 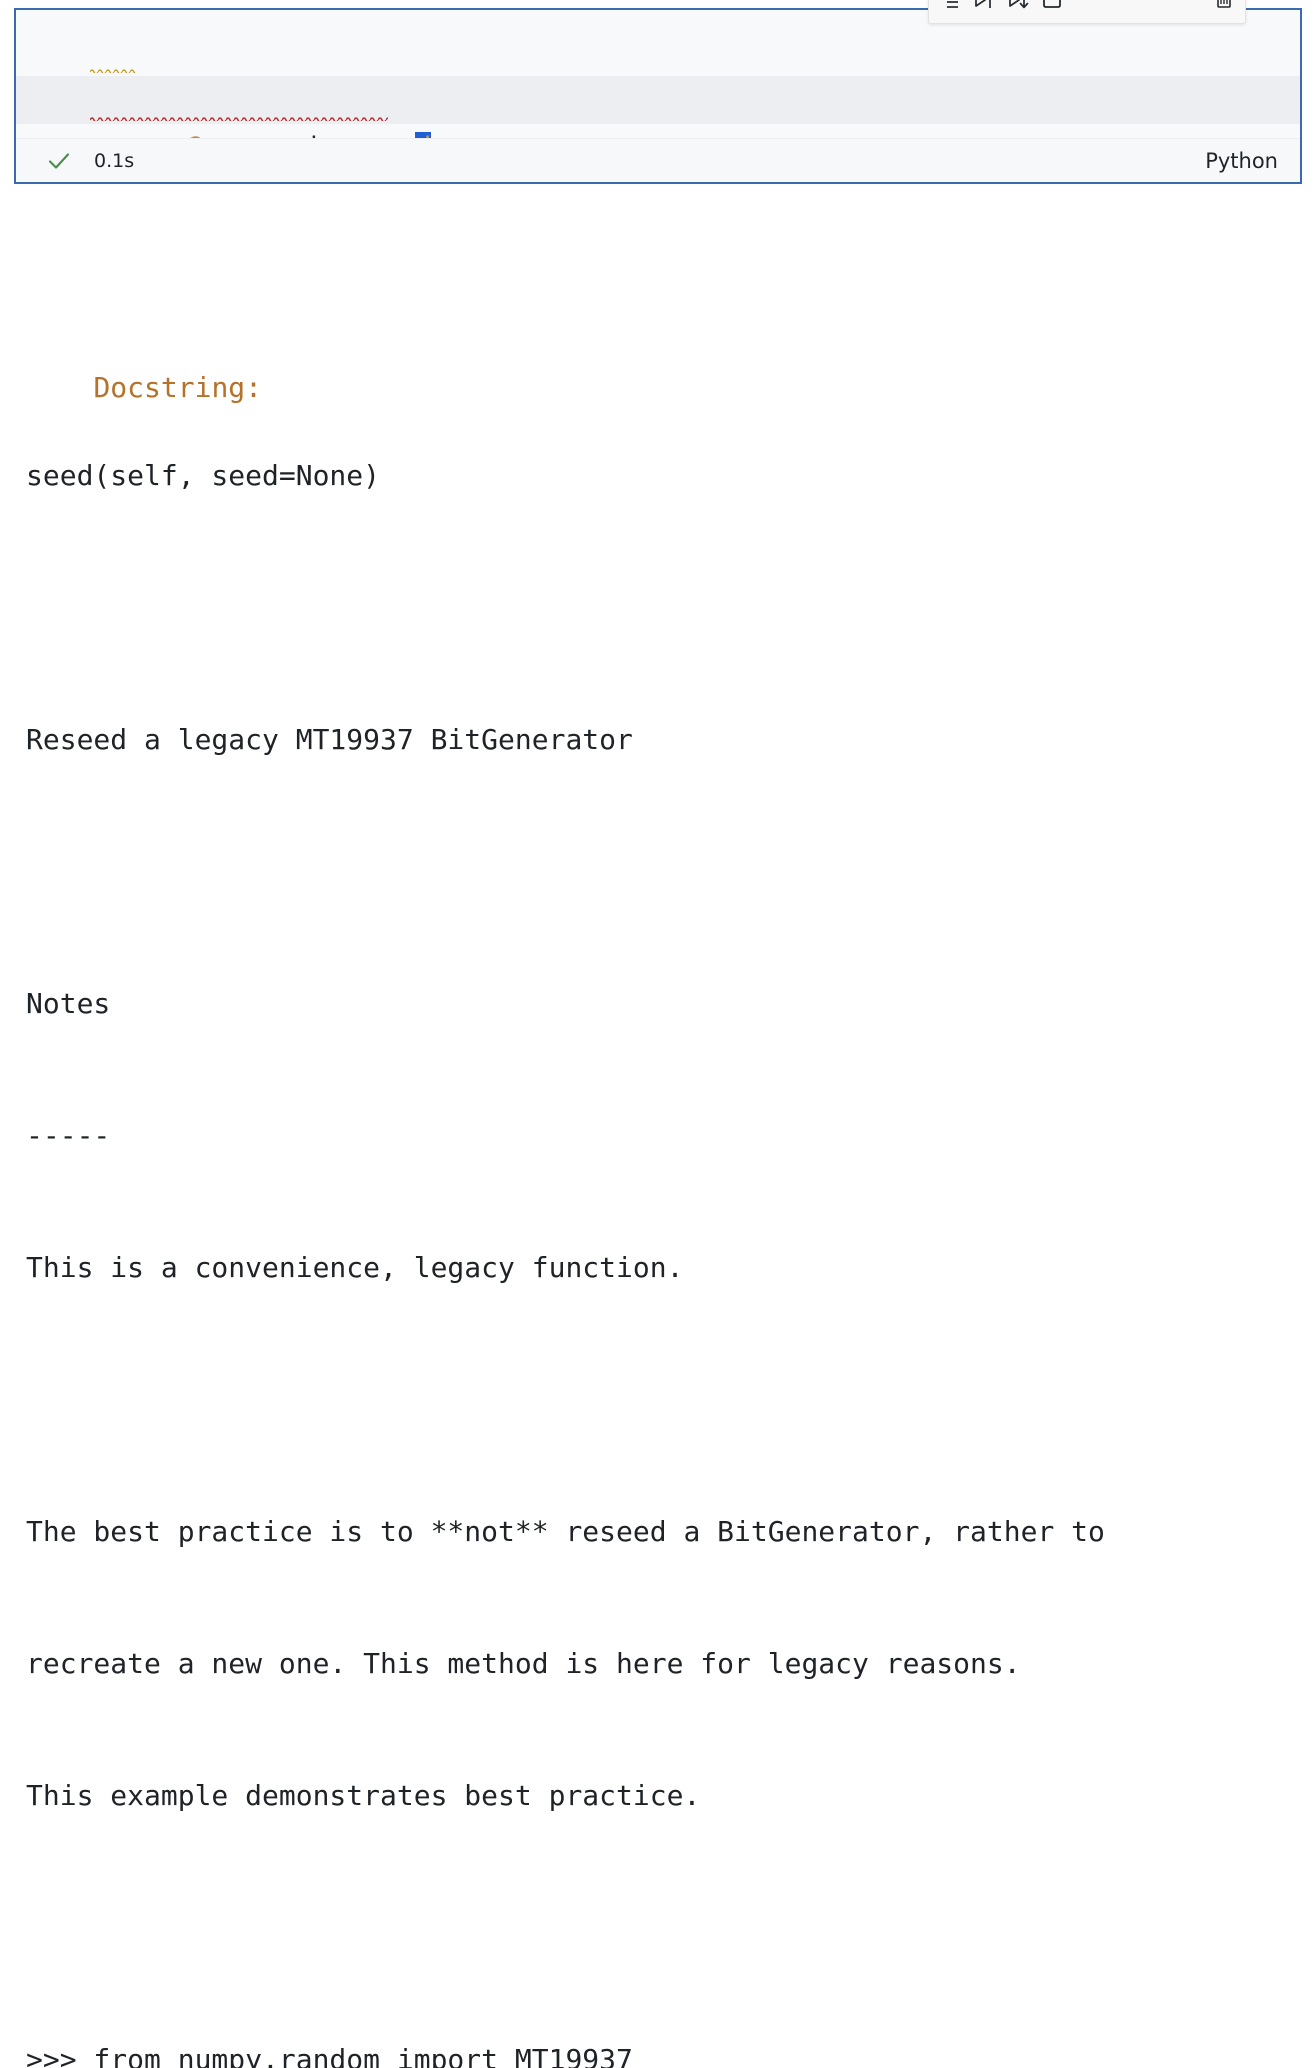 I want to click on output-line: Reseed a legacy MT19937 BitGenerator, so click(x=329, y=739).